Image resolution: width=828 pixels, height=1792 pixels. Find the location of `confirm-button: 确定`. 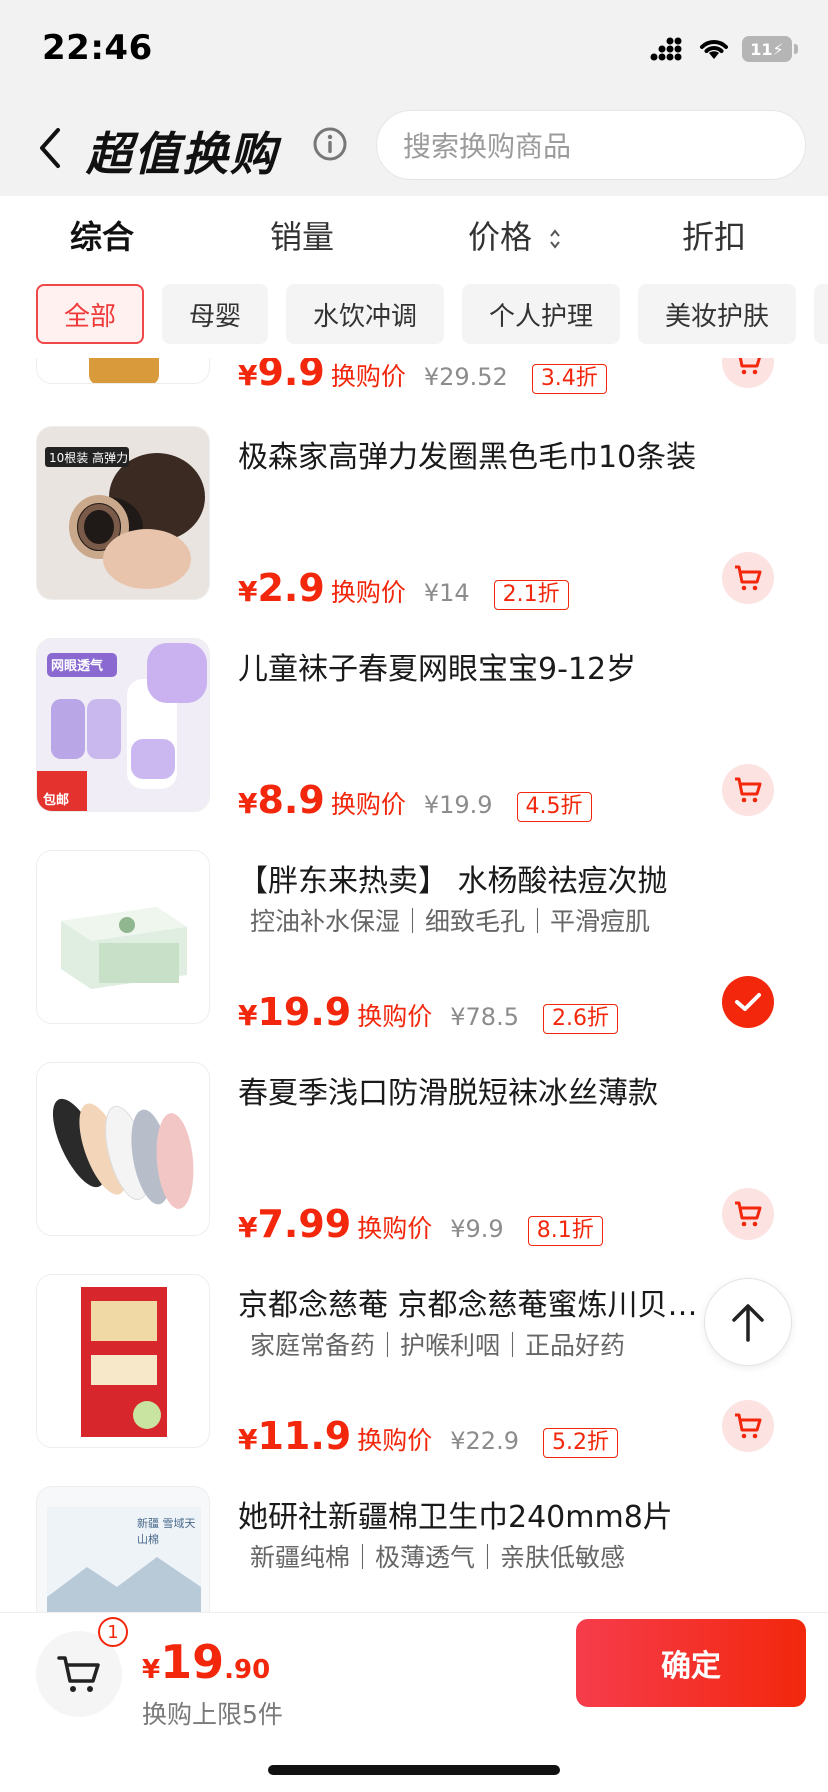

confirm-button: 确定 is located at coordinates (691, 1663).